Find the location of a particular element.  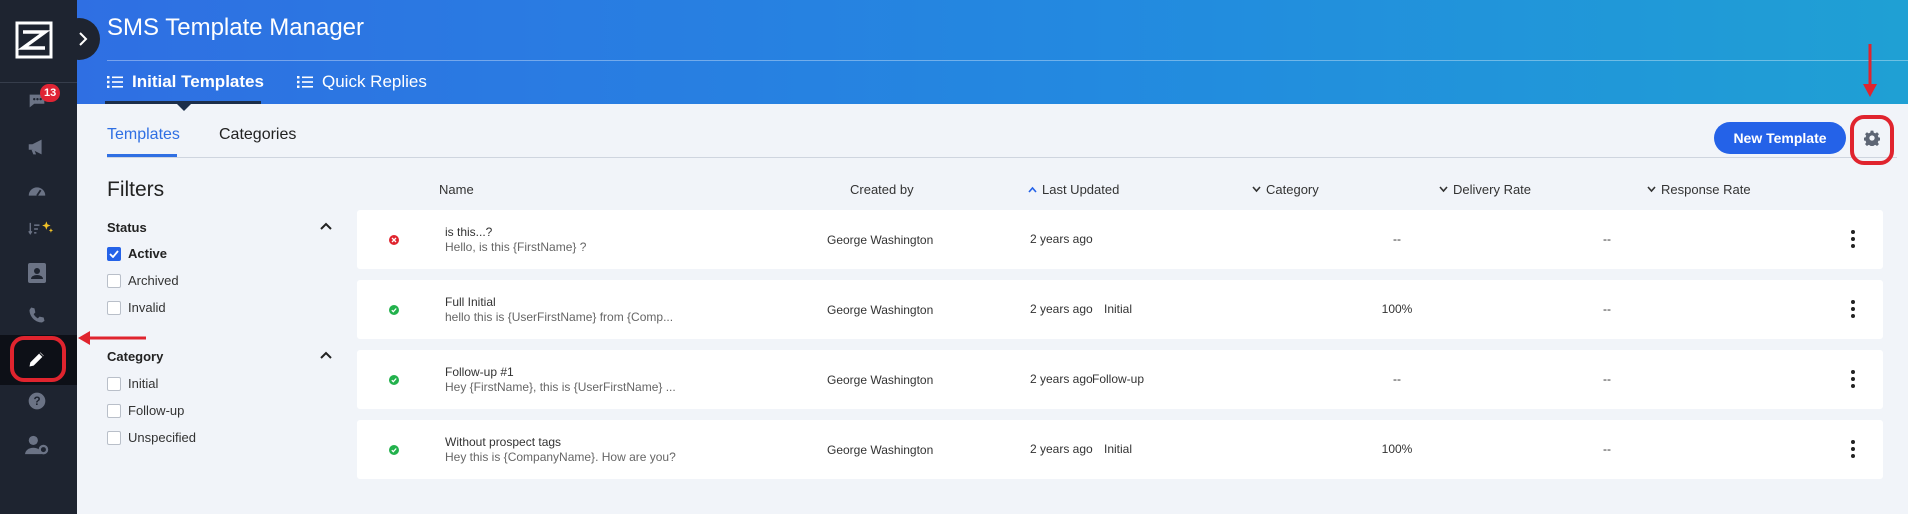

sidebar: 13 ? is located at coordinates (38, 257).